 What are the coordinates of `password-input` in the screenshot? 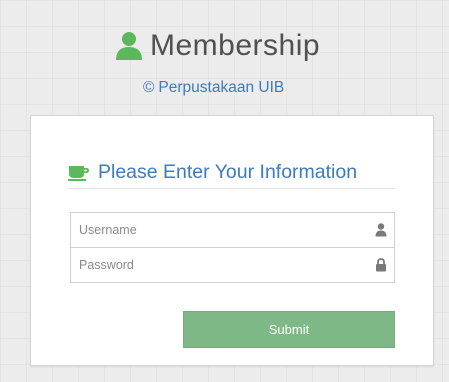 It's located at (214, 265).